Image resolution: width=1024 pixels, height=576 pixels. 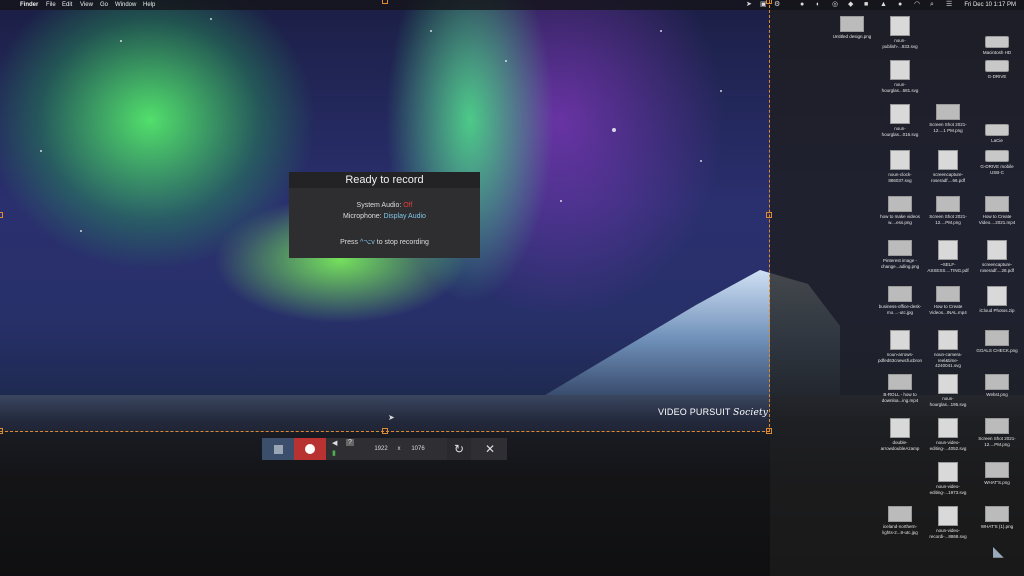 I want to click on desktop-icon: screencapture-roseradf....28.pdf, so click(x=997, y=256).